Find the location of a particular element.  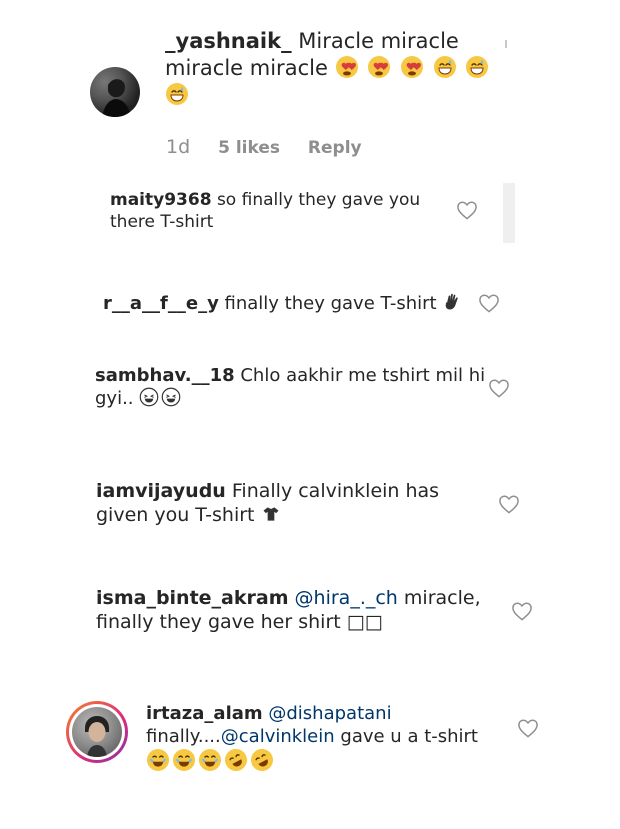

username-iamvijayudu: iamvijayudu is located at coordinates (161, 491).